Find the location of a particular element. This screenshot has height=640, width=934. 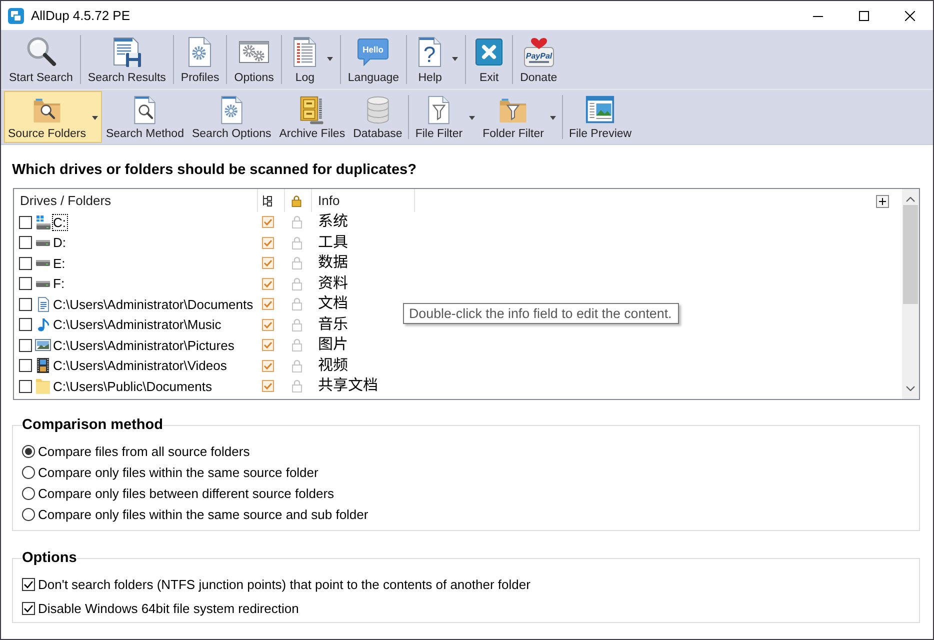

scrollbar is located at coordinates (910, 294).